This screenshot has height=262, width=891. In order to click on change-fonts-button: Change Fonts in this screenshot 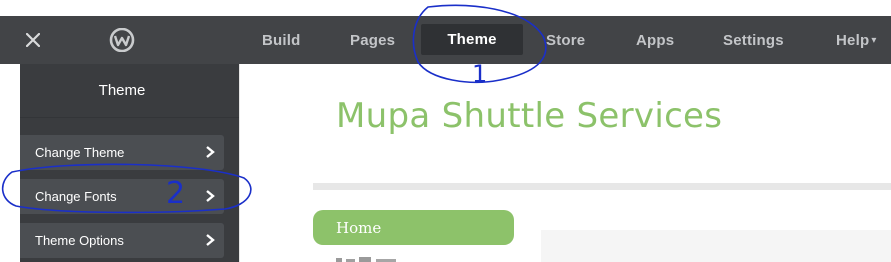, I will do `click(122, 196)`.